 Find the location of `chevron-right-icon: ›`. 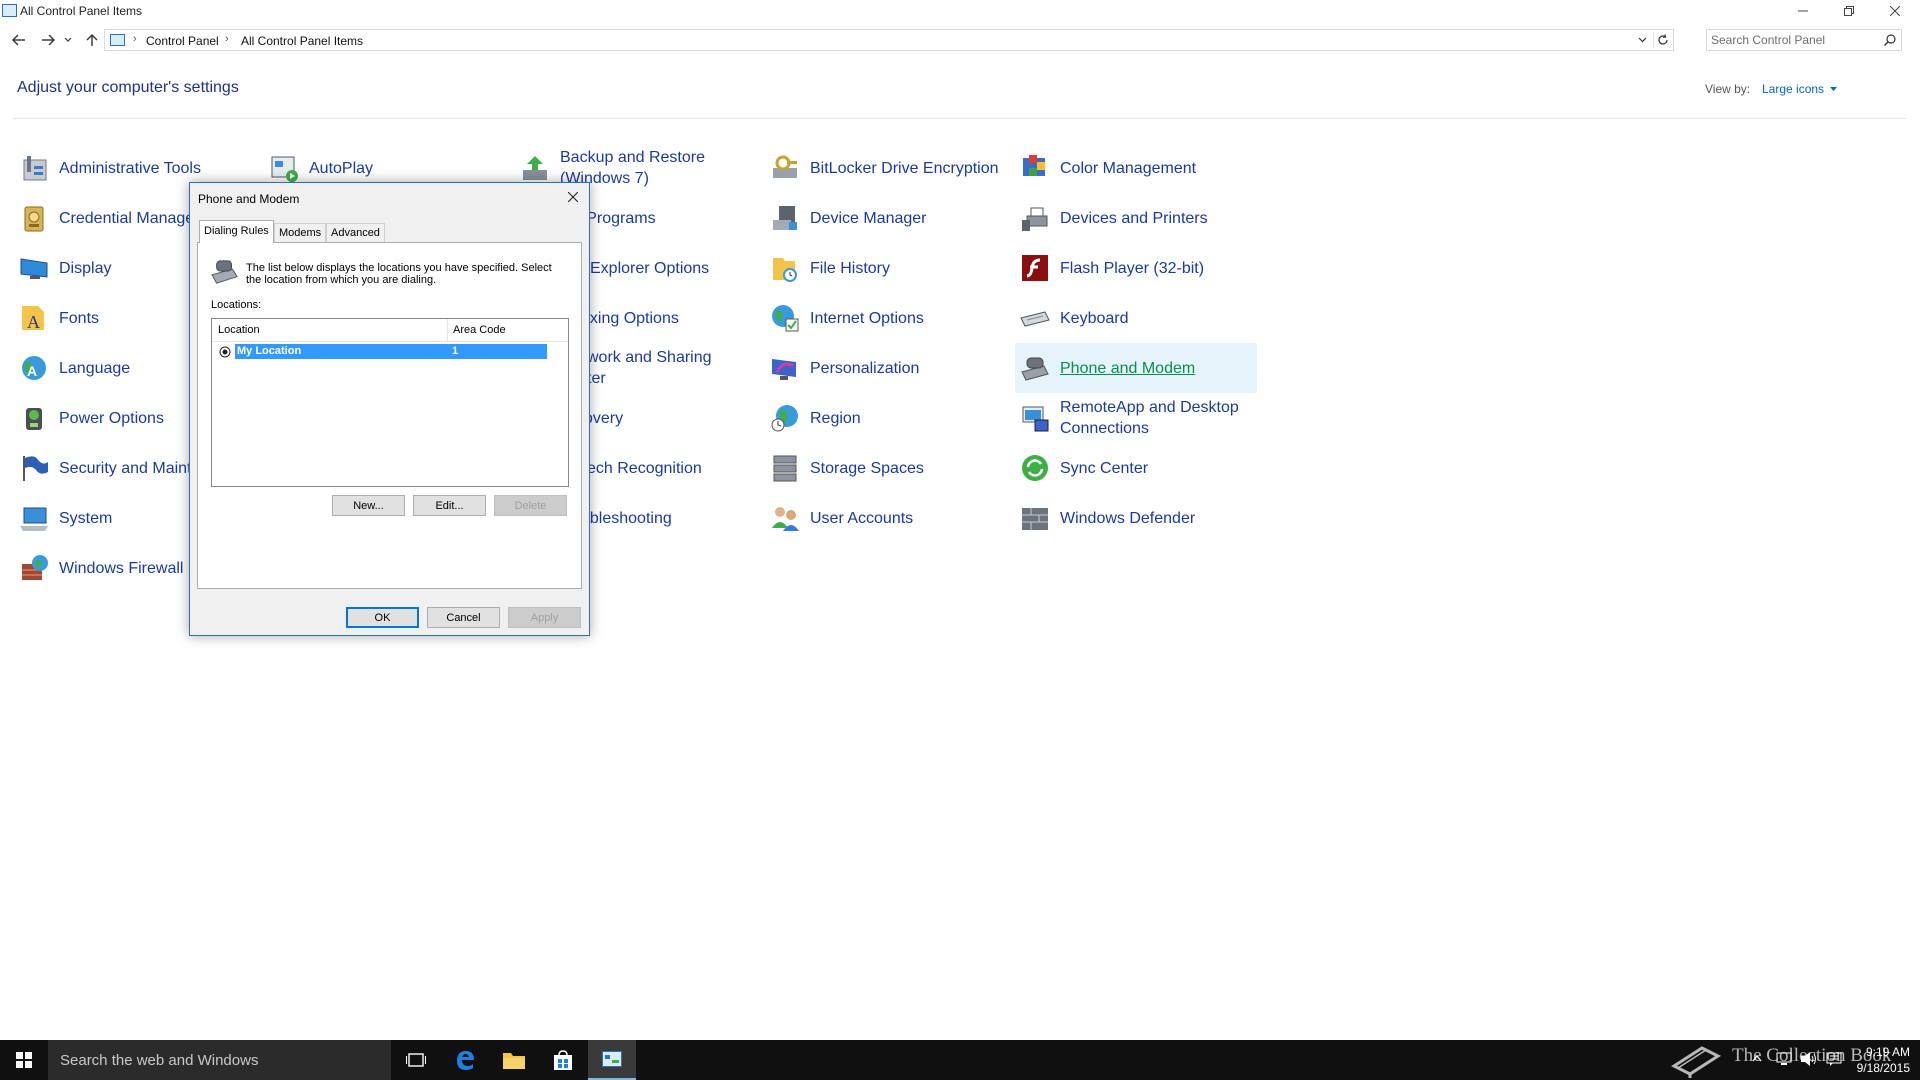

chevron-right-icon: › is located at coordinates (135, 39).